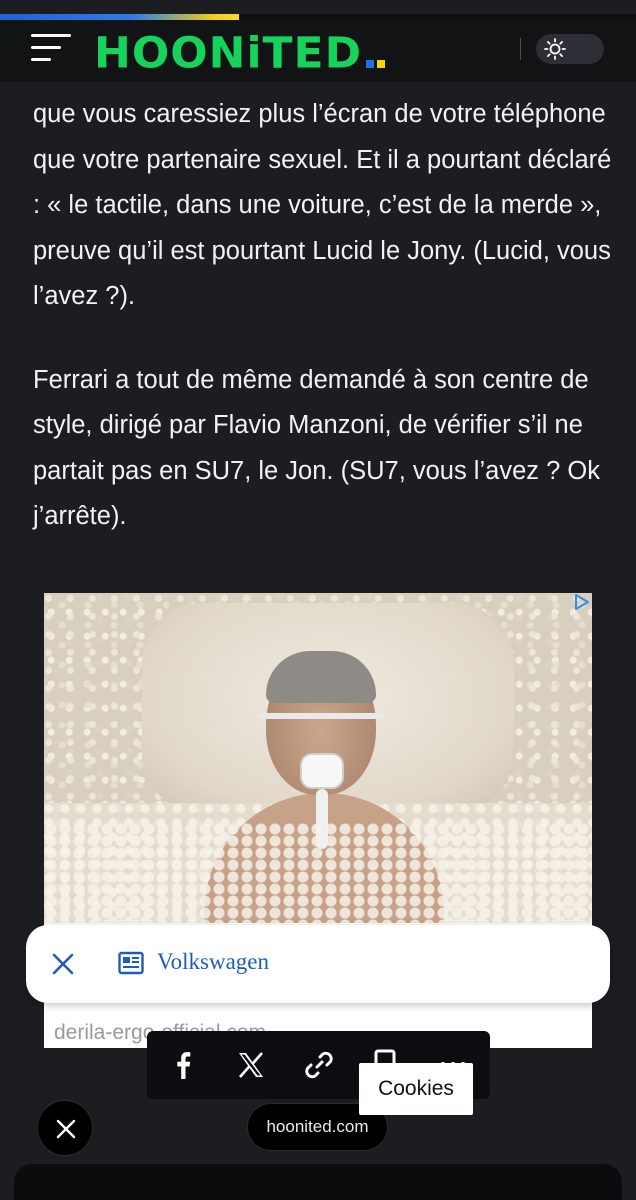  What do you see at coordinates (570, 49) in the screenshot?
I see `theme-toggle` at bounding box center [570, 49].